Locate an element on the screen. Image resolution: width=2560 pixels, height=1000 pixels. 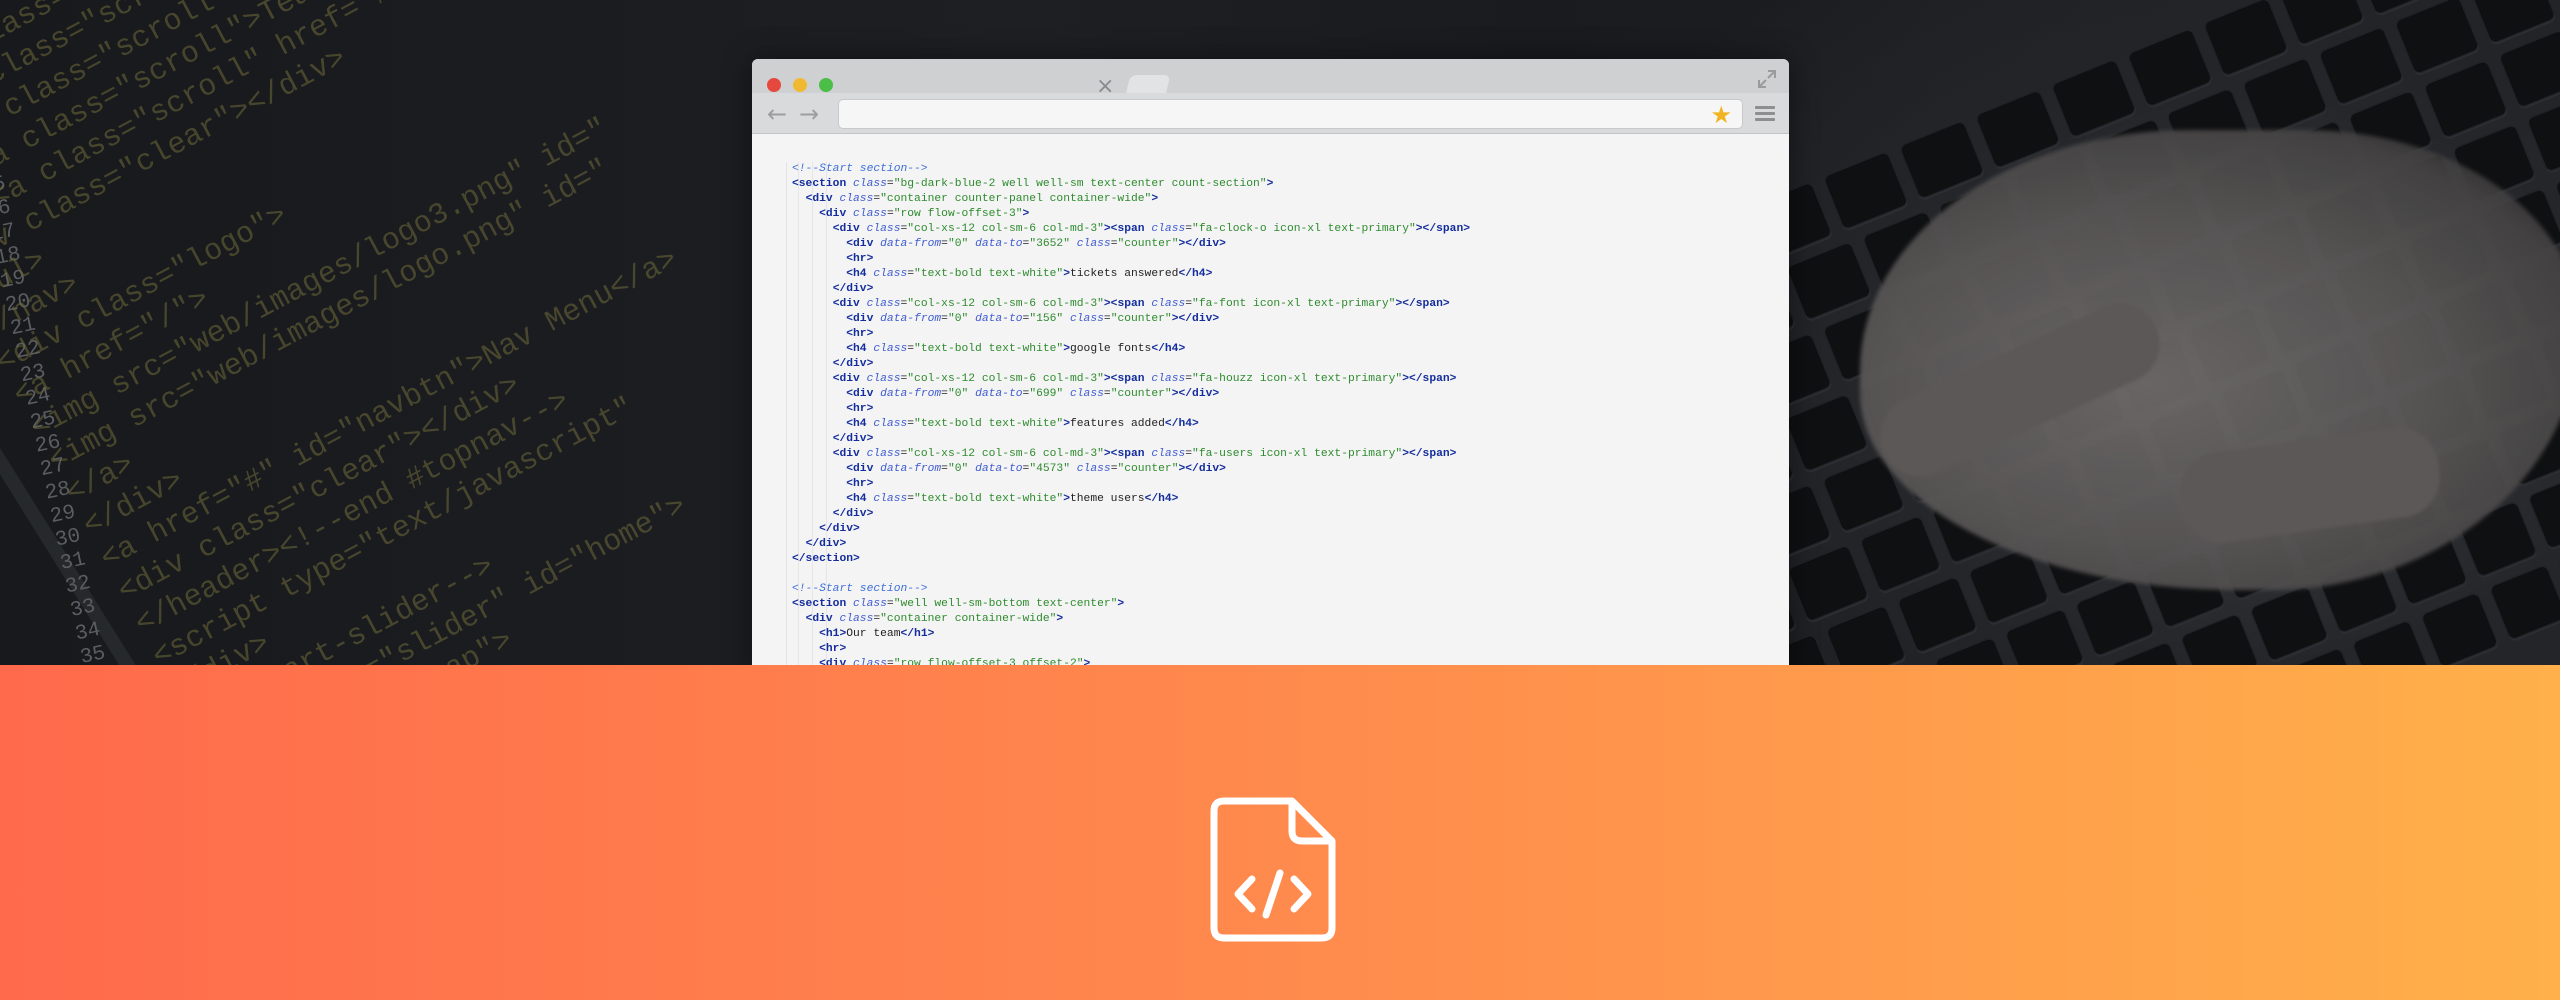
code-token: "well well-sm-bottom text-center" is located at coordinates (1005, 604).